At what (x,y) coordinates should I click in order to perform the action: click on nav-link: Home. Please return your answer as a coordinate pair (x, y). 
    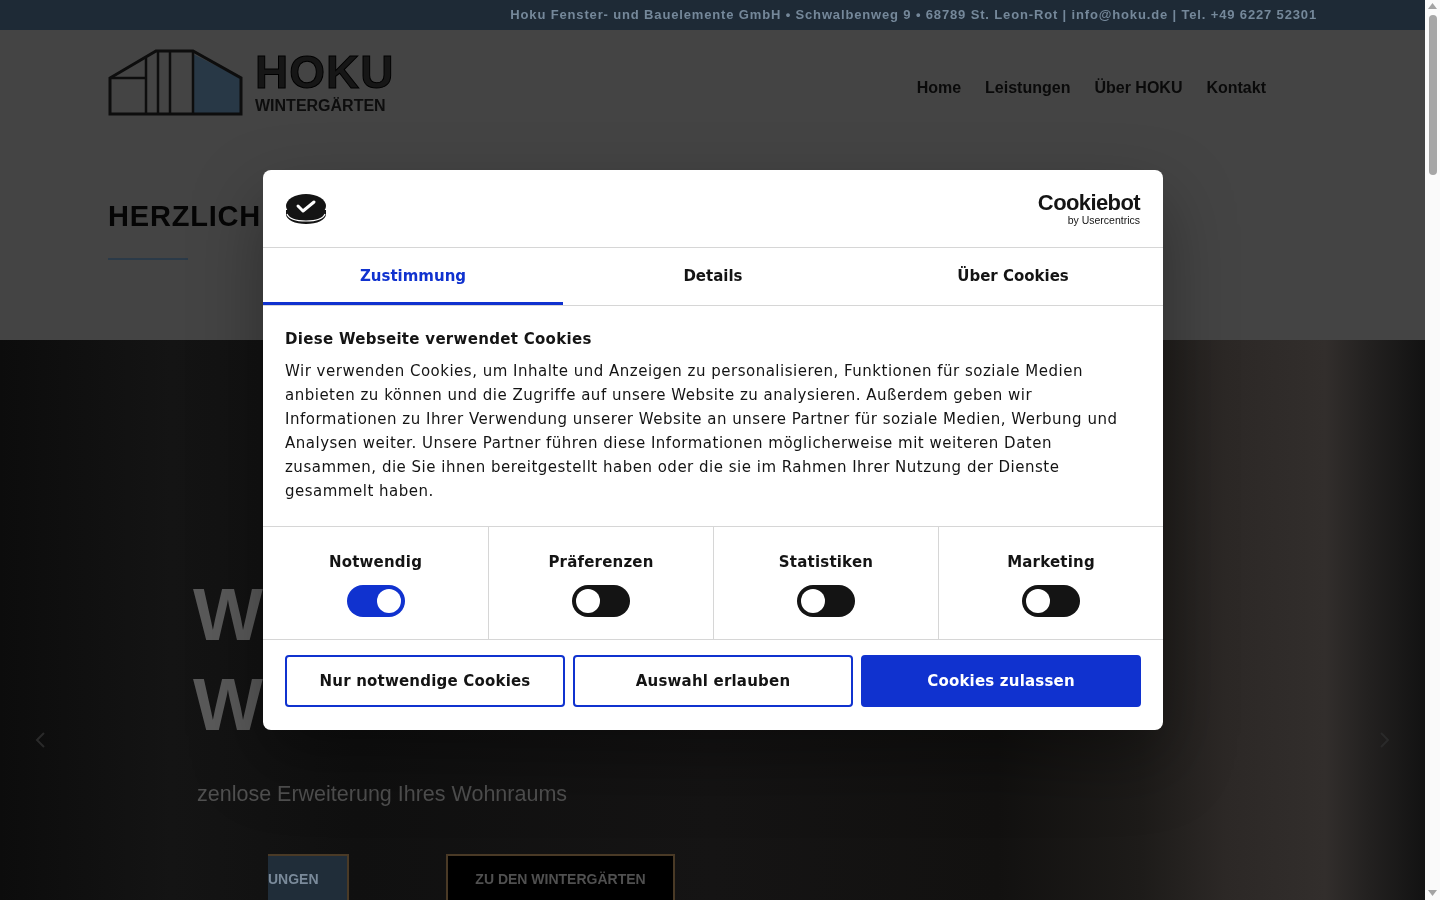
    Looking at the image, I should click on (939, 88).